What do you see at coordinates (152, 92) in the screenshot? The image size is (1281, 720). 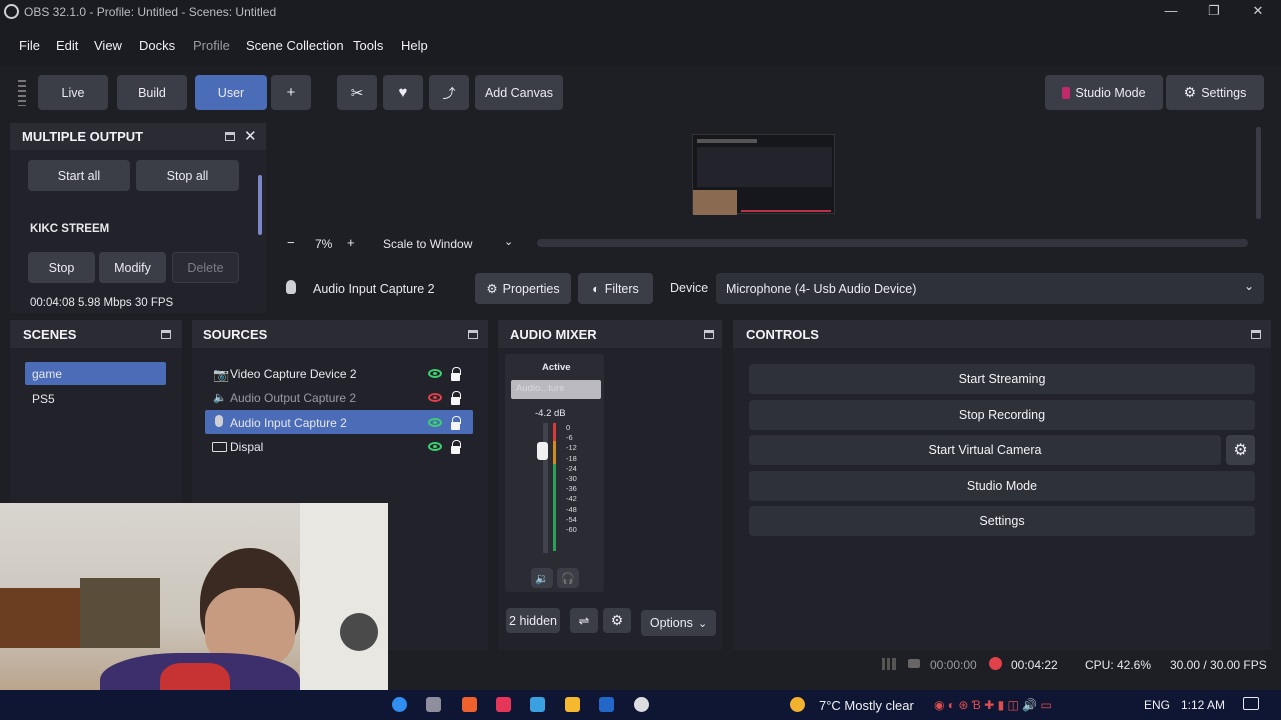 I see `build-button: Build` at bounding box center [152, 92].